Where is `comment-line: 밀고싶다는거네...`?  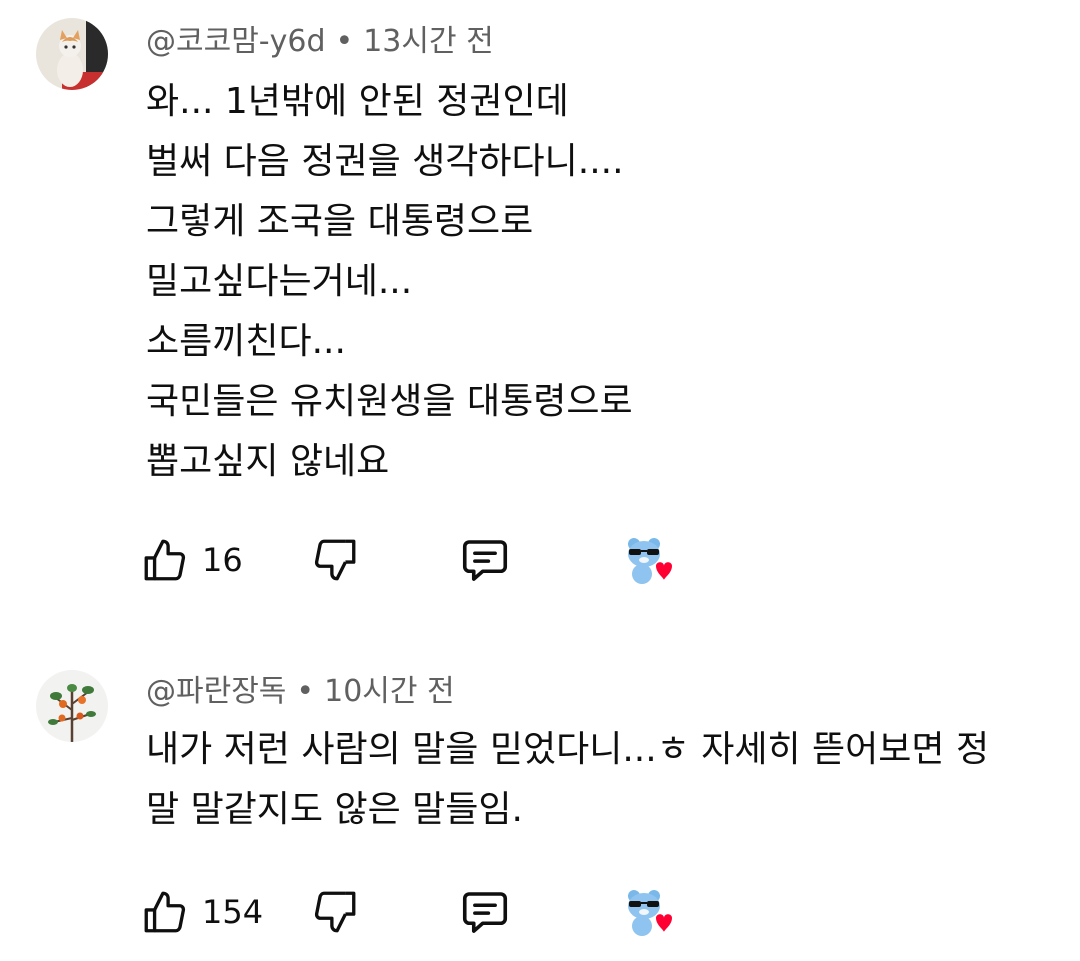
comment-line: 밀고싶다는거네... is located at coordinates (279, 281).